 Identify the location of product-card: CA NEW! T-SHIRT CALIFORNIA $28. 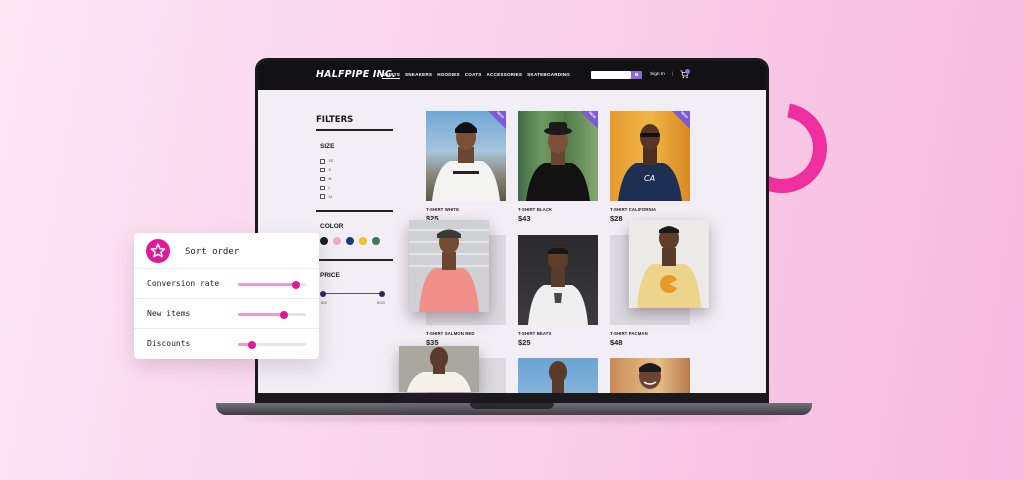
(650, 167).